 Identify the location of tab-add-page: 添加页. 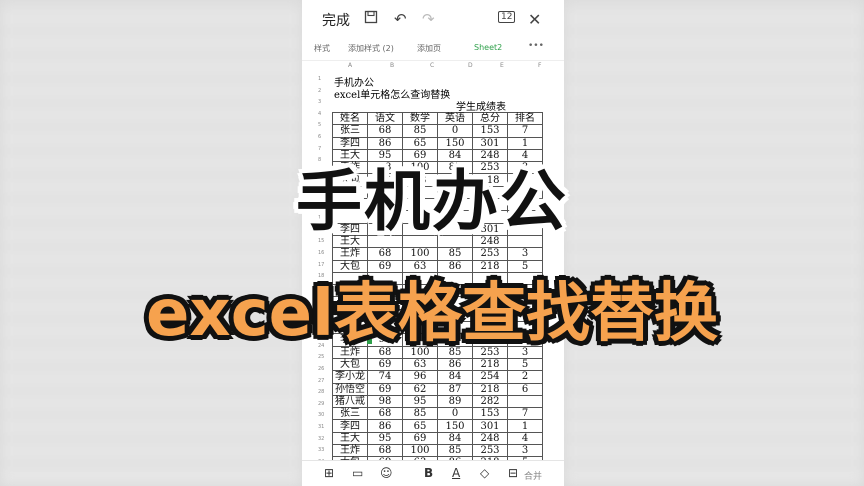
(429, 48).